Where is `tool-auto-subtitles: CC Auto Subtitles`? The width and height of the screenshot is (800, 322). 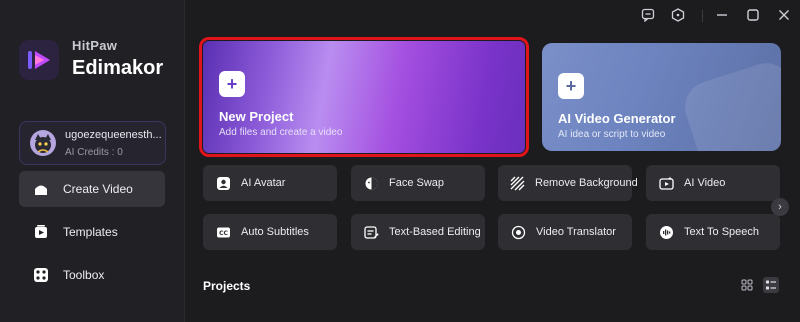
tool-auto-subtitles: CC Auto Subtitles is located at coordinates (270, 232).